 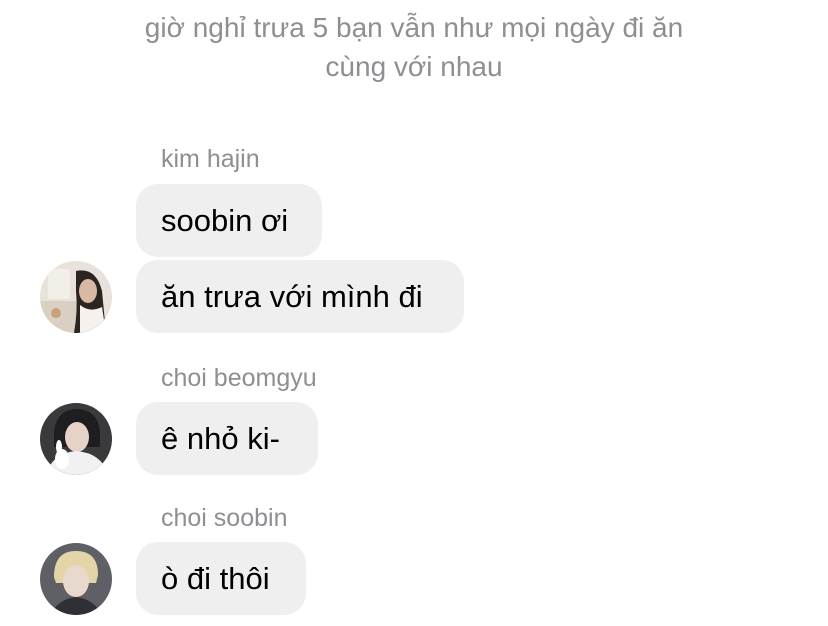 I want to click on profile-photo-hajin-icon, so click(x=76, y=297).